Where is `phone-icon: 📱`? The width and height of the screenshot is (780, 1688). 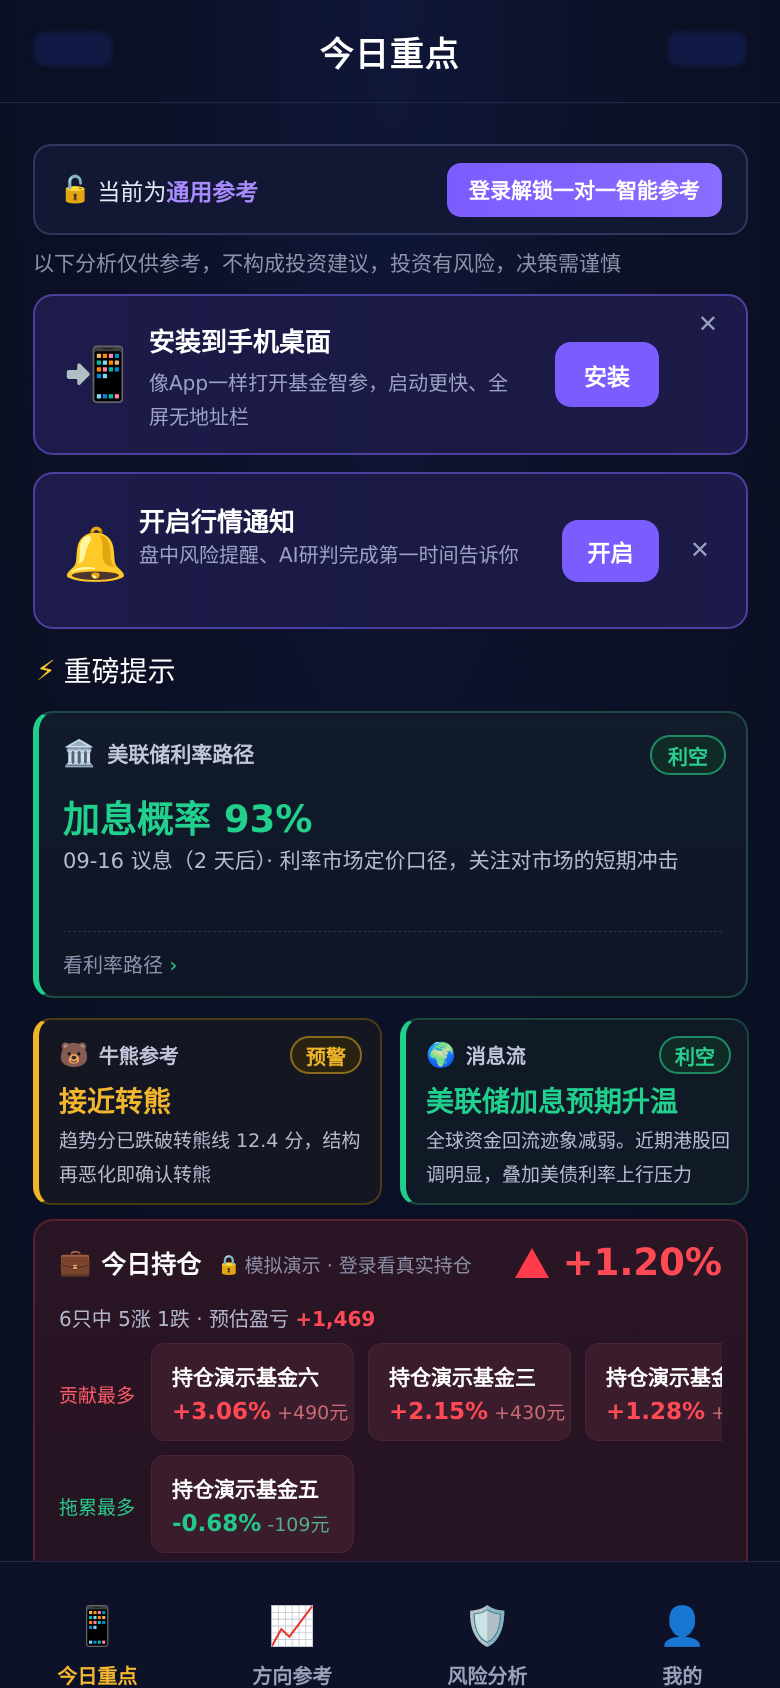
phone-icon: 📱 is located at coordinates (97, 1626).